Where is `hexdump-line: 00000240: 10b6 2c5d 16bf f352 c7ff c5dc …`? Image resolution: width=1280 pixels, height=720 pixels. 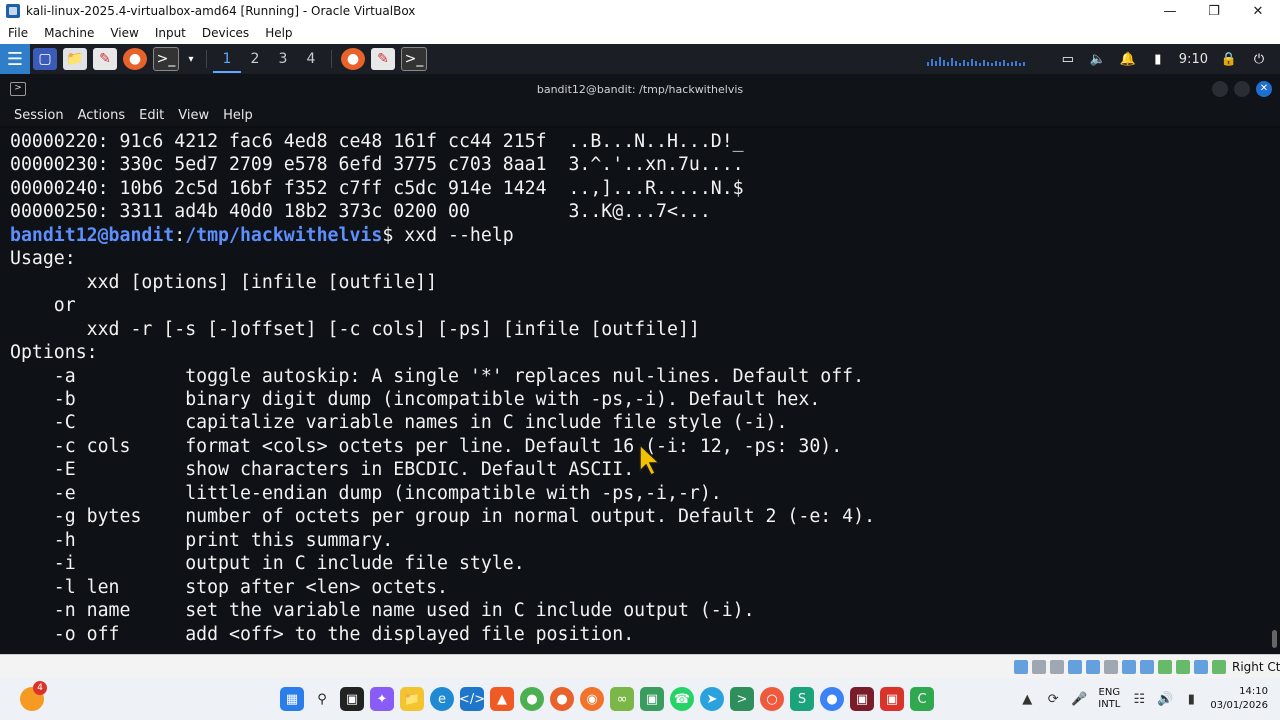 hexdump-line: 00000240: 10b6 2c5d 16bf f352 c7ff c5dc … is located at coordinates (377, 188).